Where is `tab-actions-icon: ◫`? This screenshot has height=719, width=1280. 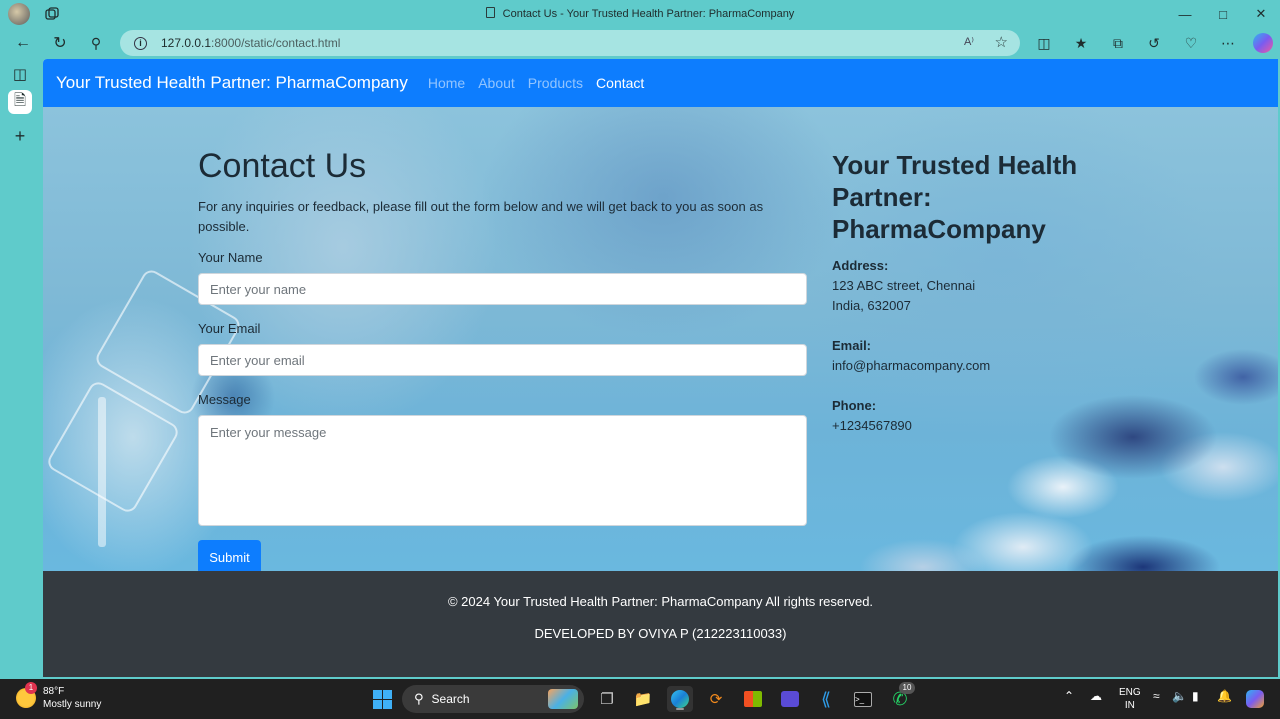 tab-actions-icon: ◫ is located at coordinates (20, 74).